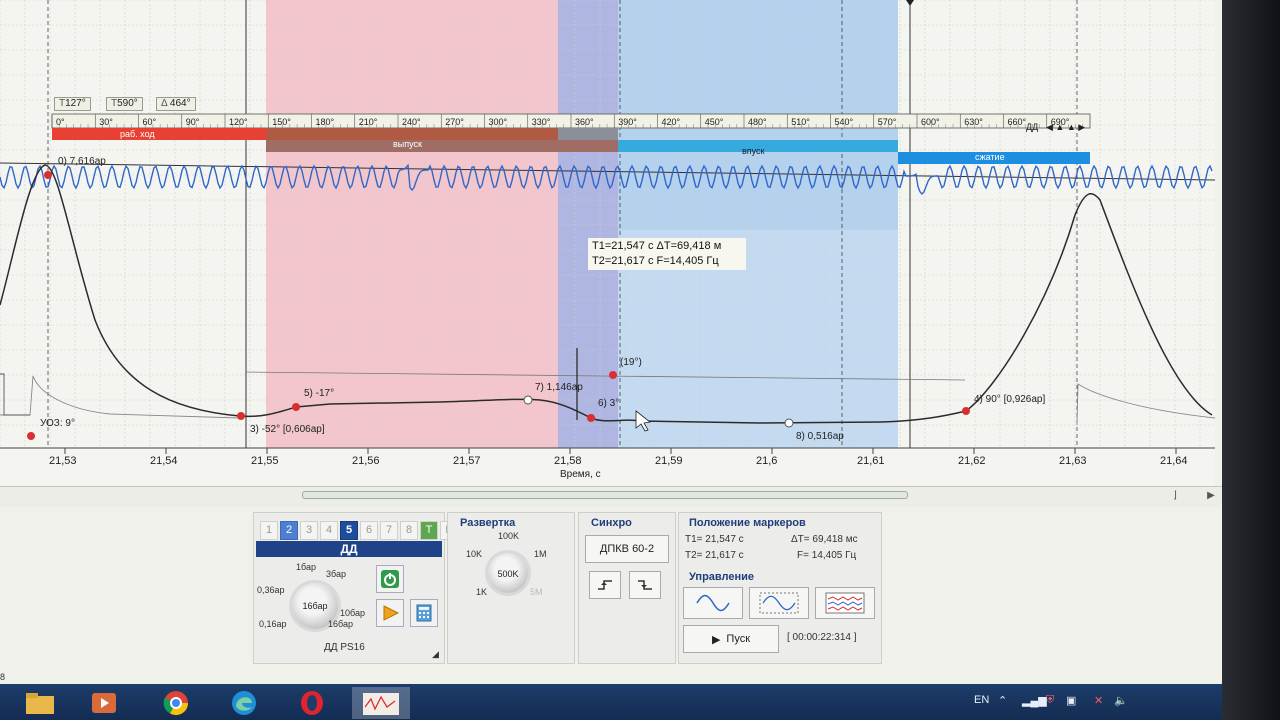  What do you see at coordinates (269, 530) in the screenshot?
I see `channel-tab-1: 1` at bounding box center [269, 530].